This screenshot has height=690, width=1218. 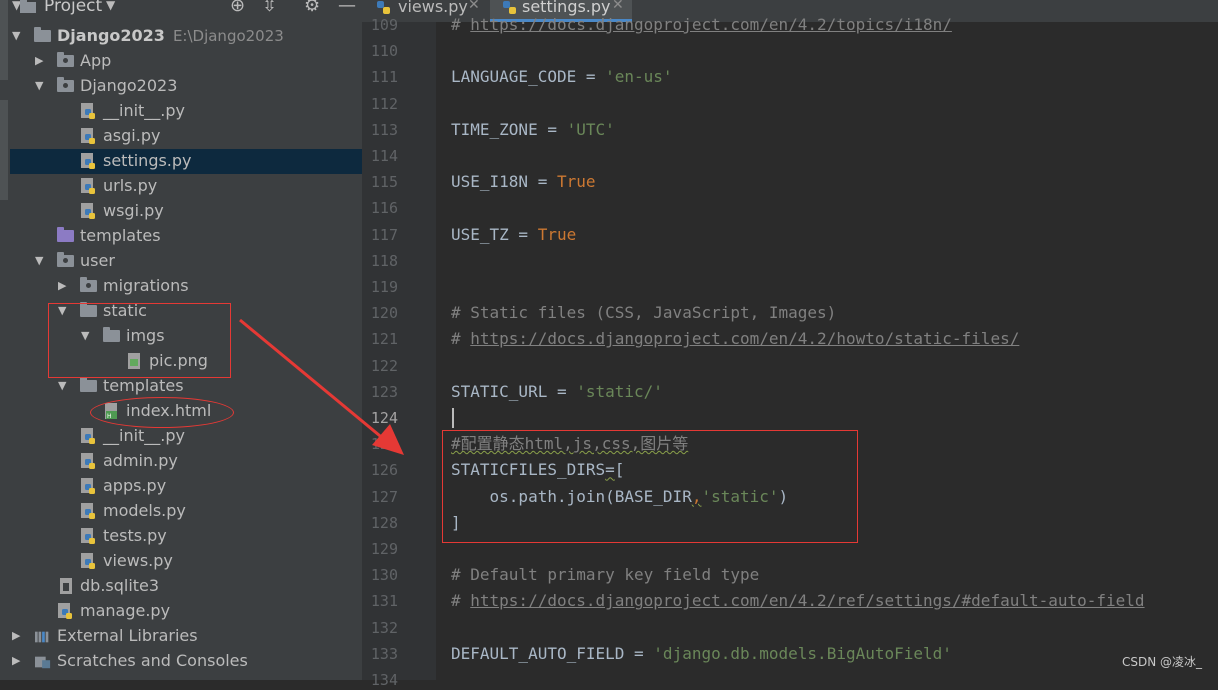 What do you see at coordinates (186, 36) in the screenshot?
I see `tree-item-django2023: ▼ Django2023 E:\Django2023` at bounding box center [186, 36].